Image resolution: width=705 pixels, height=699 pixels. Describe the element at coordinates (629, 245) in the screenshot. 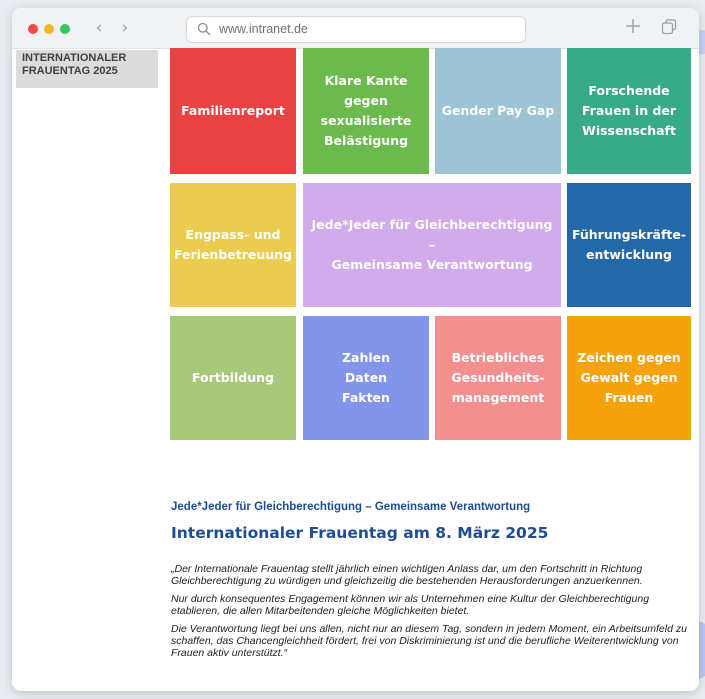

I see `tile-fuehrungskraefteentwicklung: Führungskräfte- entwicklung` at that location.